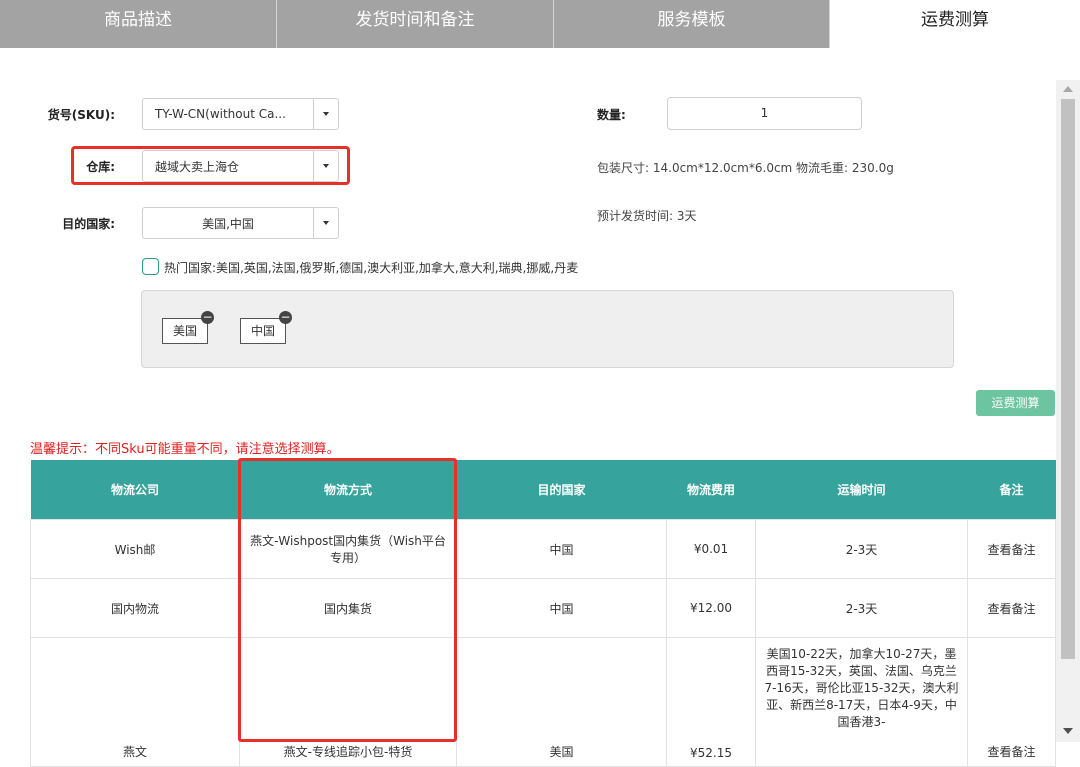 The width and height of the screenshot is (1080, 767). Describe the element at coordinates (135, 549) in the screenshot. I see `cell-company: Wish邮` at that location.